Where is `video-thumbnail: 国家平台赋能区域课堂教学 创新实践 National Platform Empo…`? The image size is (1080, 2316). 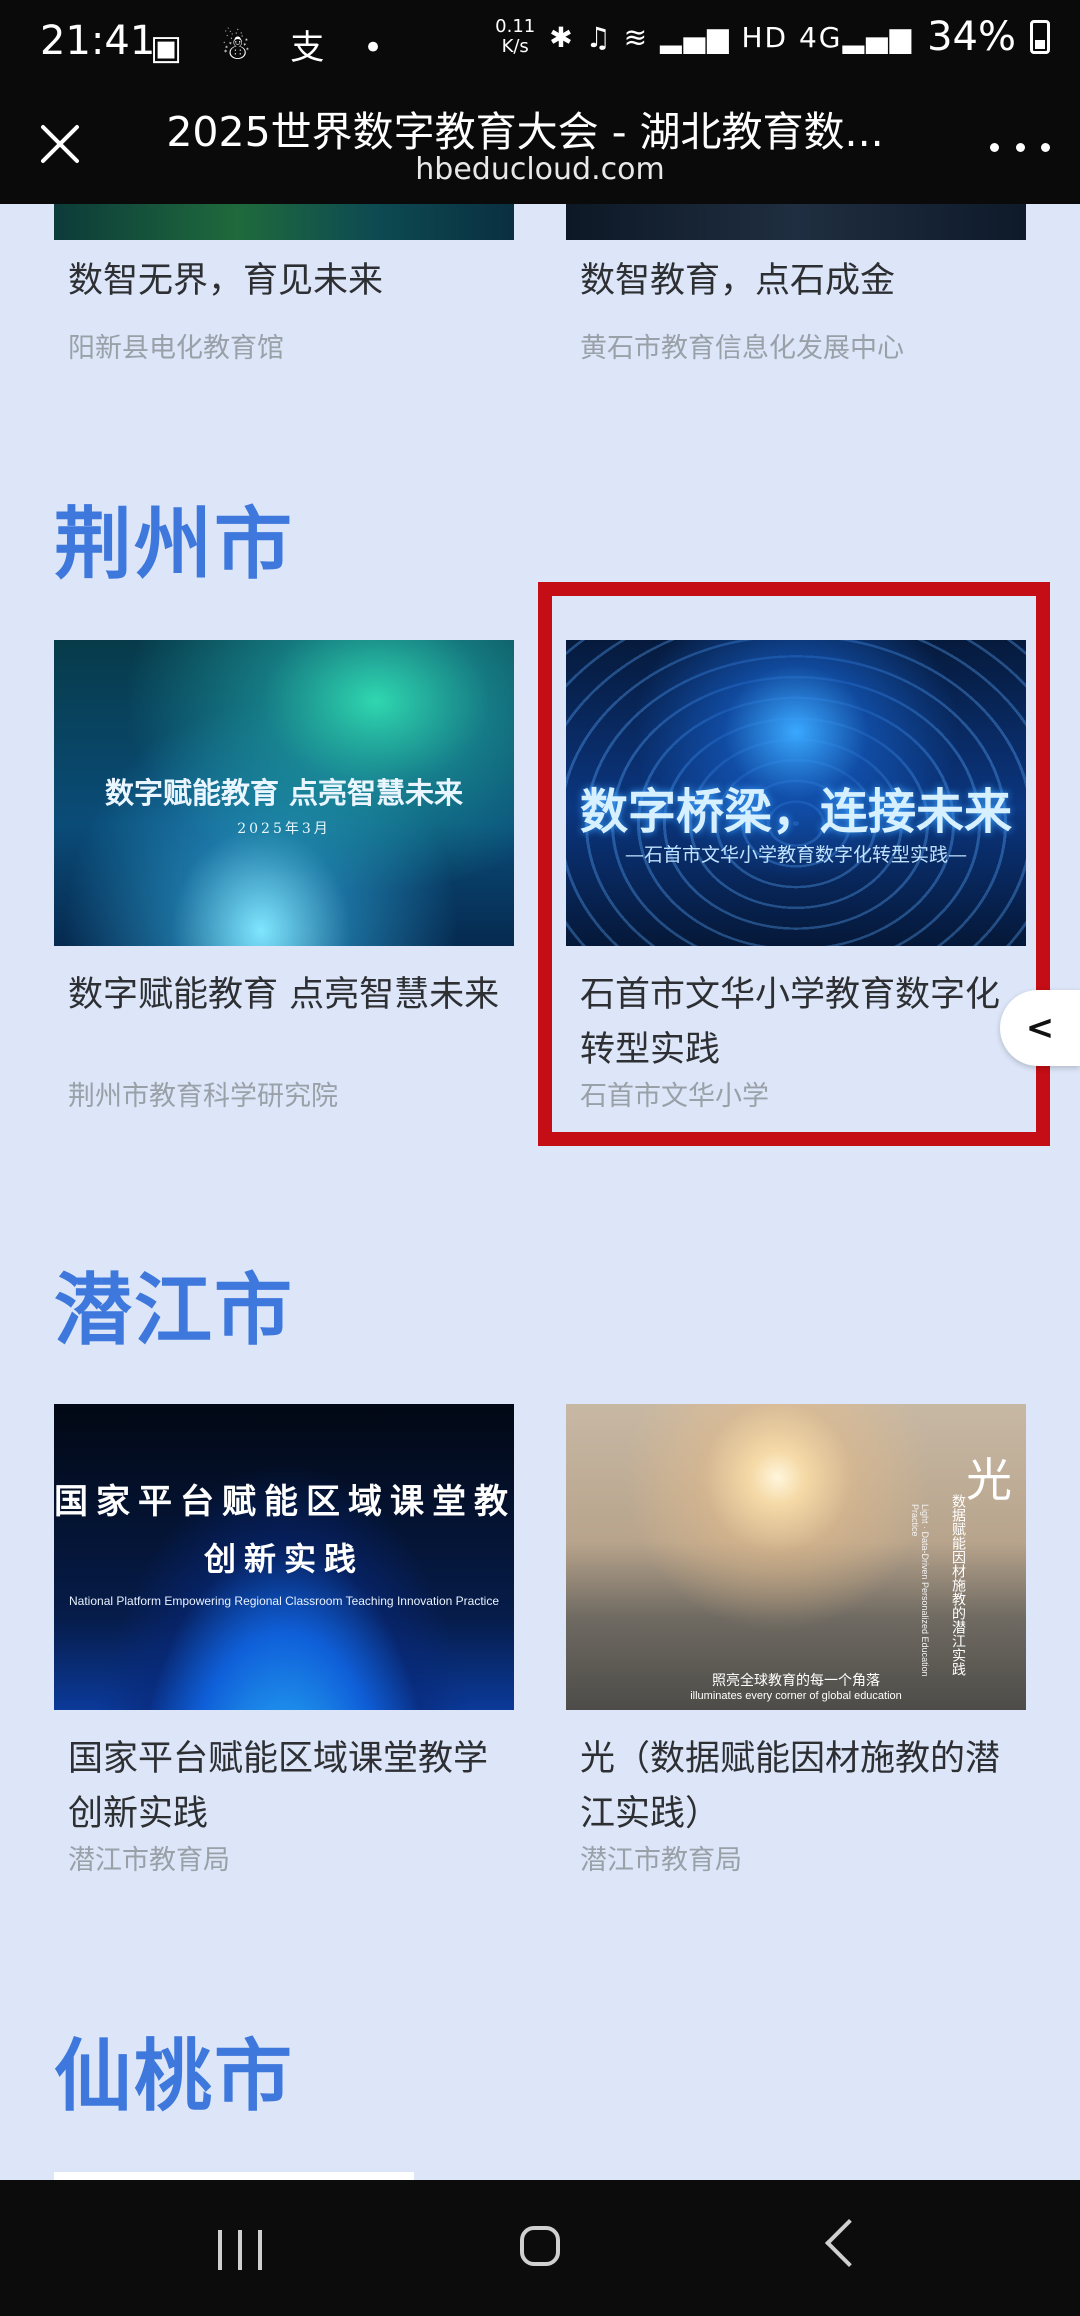
video-thumbnail: 国家平台赋能区域课堂教学 创新实践 National Platform Empo… is located at coordinates (284, 1557).